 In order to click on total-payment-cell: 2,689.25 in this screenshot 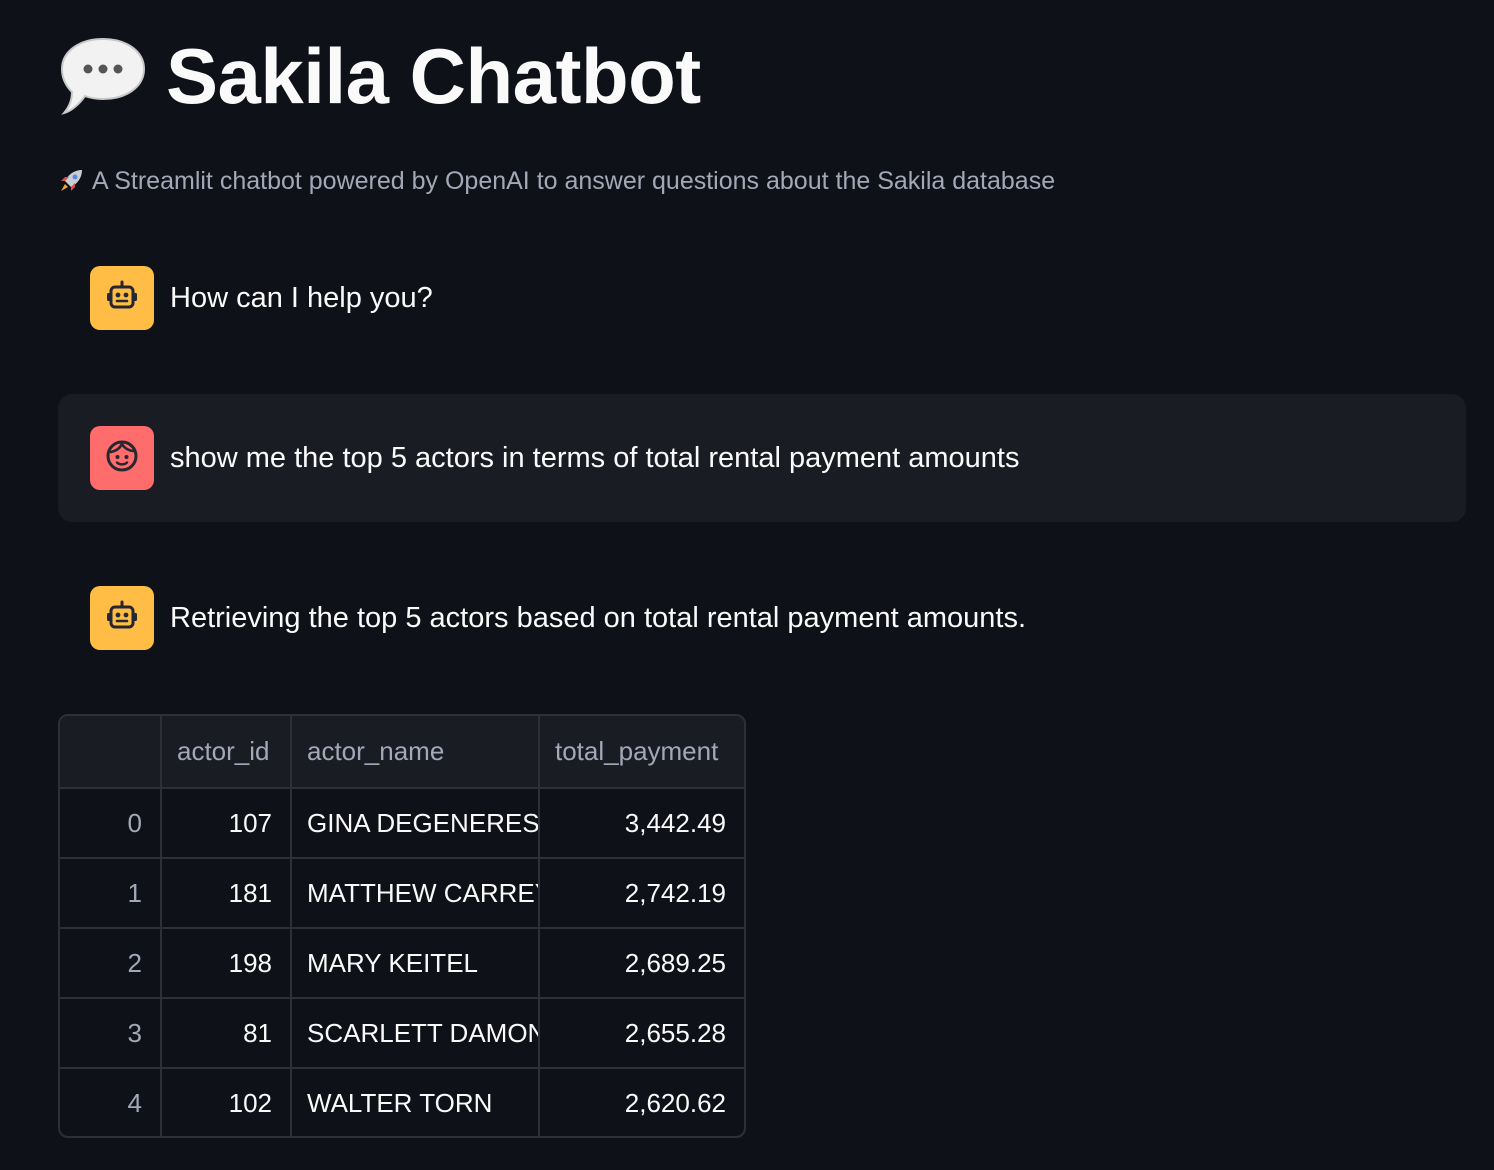, I will do `click(641, 963)`.